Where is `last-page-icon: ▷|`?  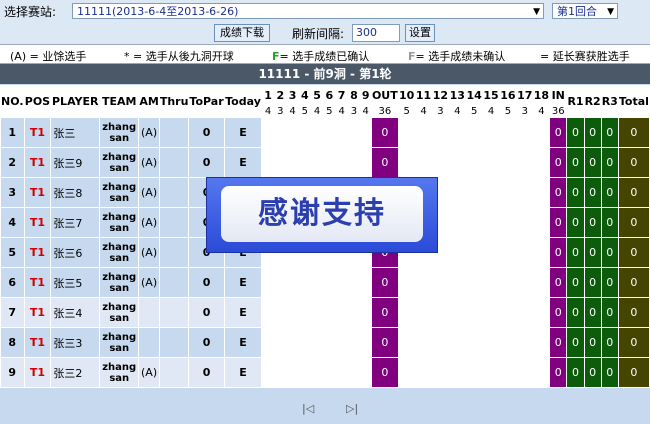
last-page-icon: ▷| is located at coordinates (352, 408).